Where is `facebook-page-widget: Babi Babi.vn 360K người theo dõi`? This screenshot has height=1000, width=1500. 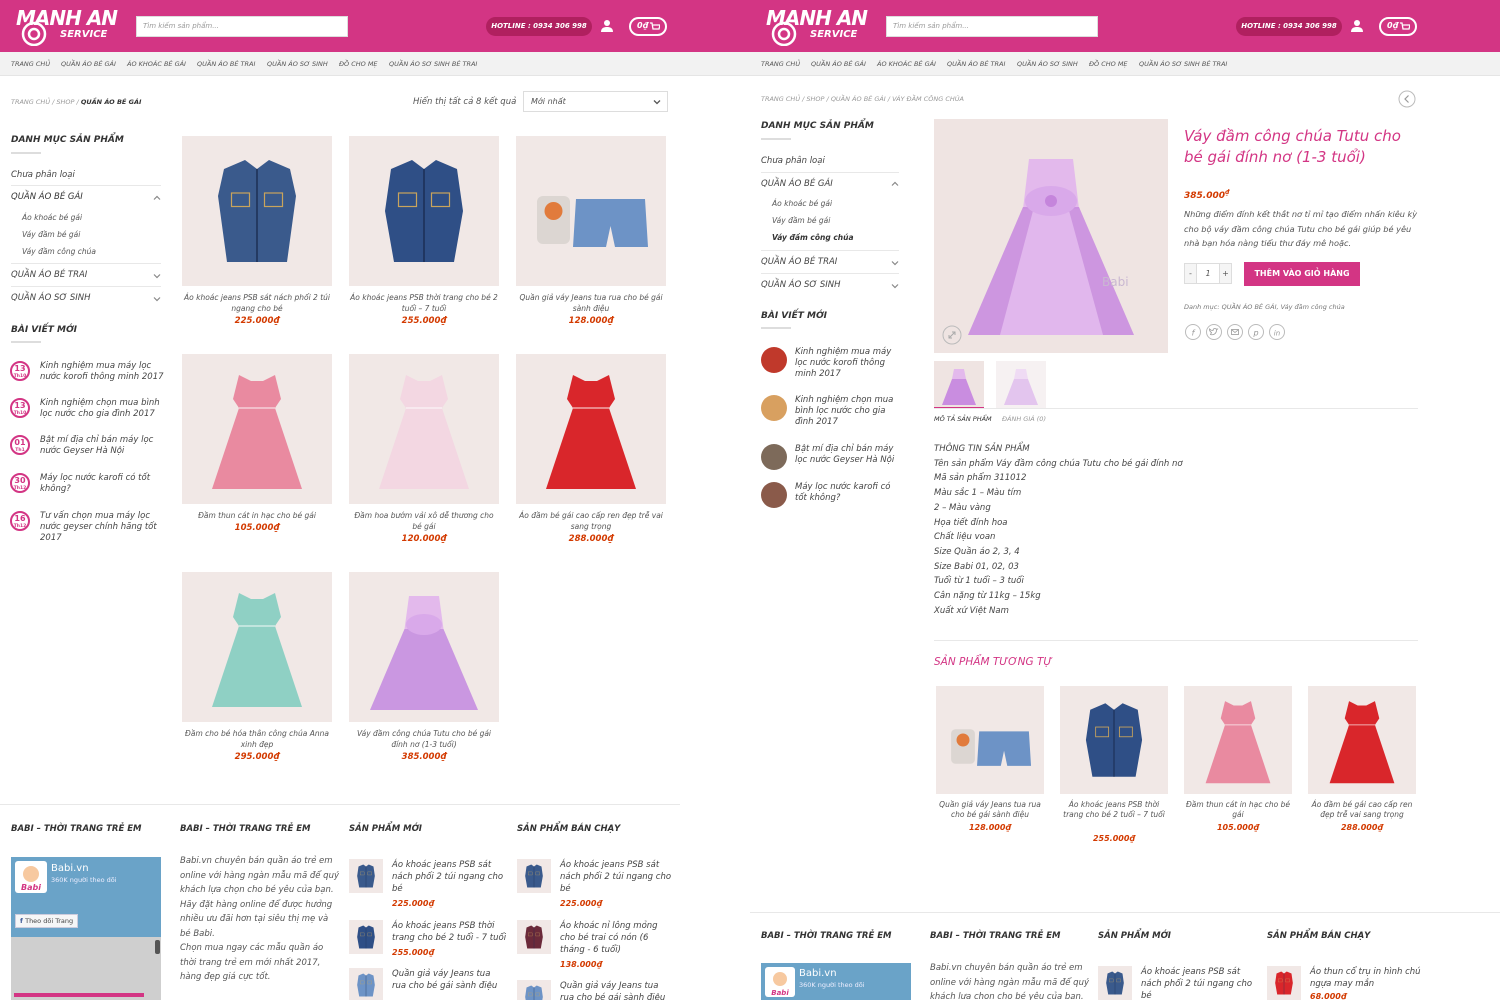 facebook-page-widget: Babi Babi.vn 360K người theo dõi is located at coordinates (836, 981).